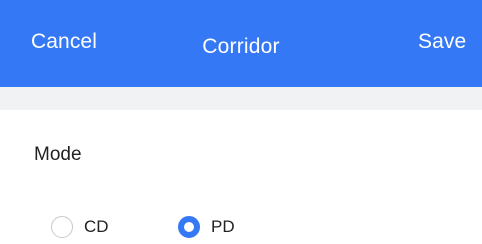 Image resolution: width=482 pixels, height=244 pixels. I want to click on mode-option-cd-label: CD, so click(96, 226).